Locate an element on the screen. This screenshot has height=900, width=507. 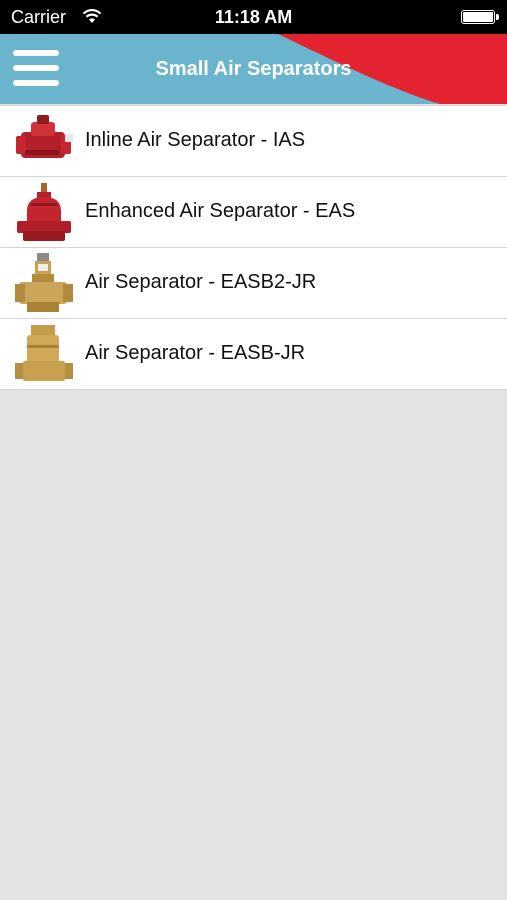
list-item-easb-jr: Air Separator - EASB-JR is located at coordinates (253, 354).